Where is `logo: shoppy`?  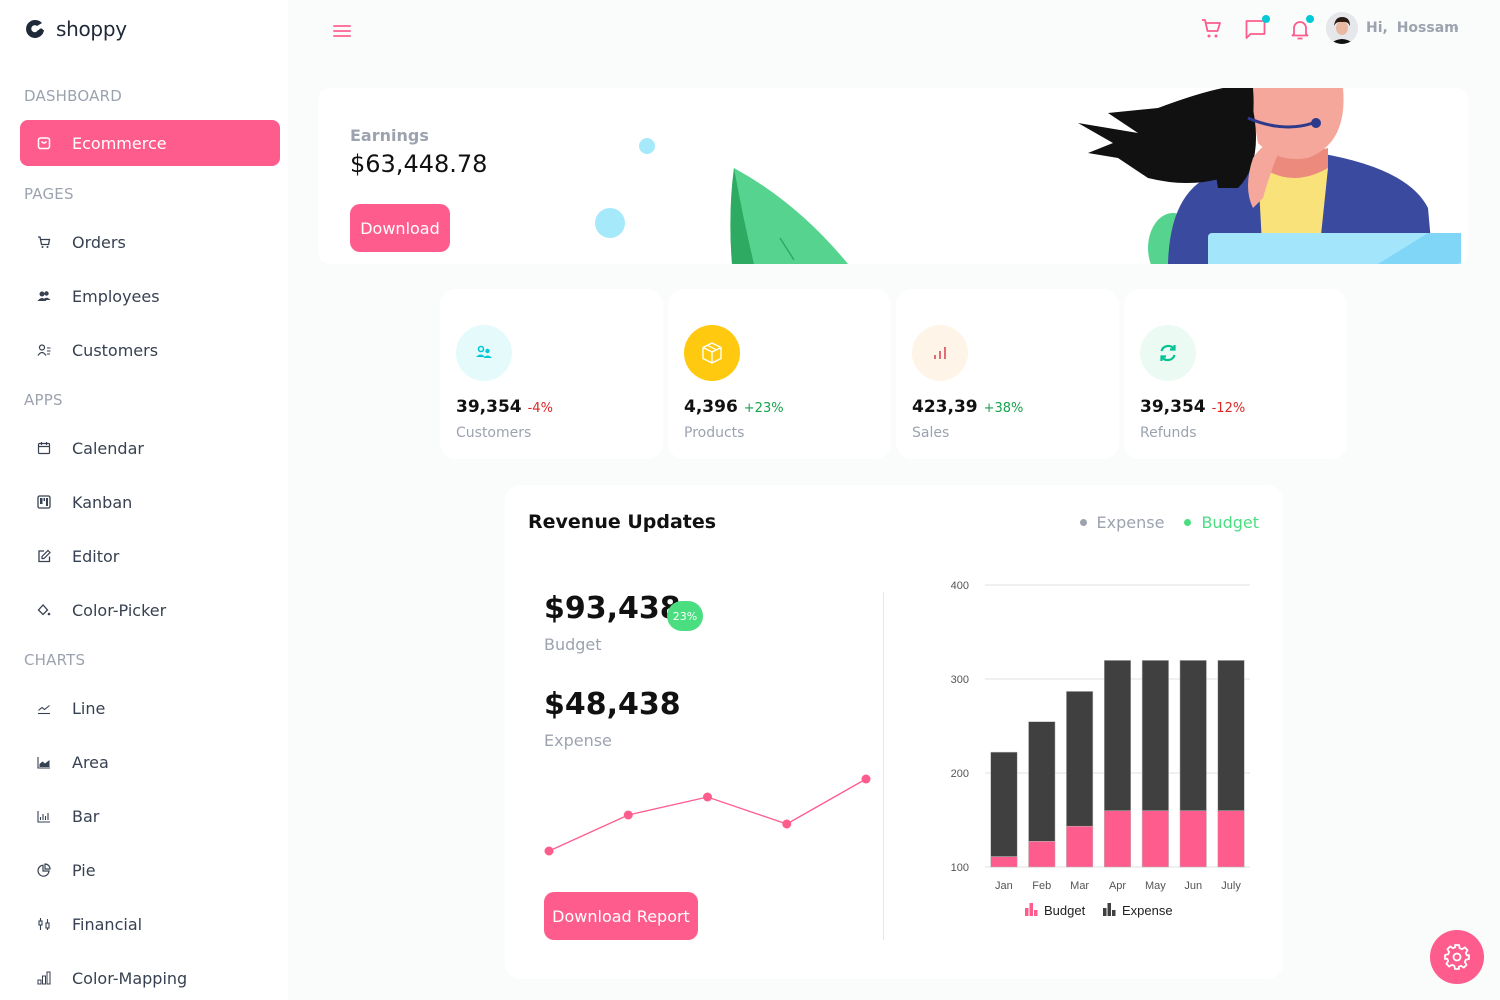
logo: shoppy is located at coordinates (75, 29).